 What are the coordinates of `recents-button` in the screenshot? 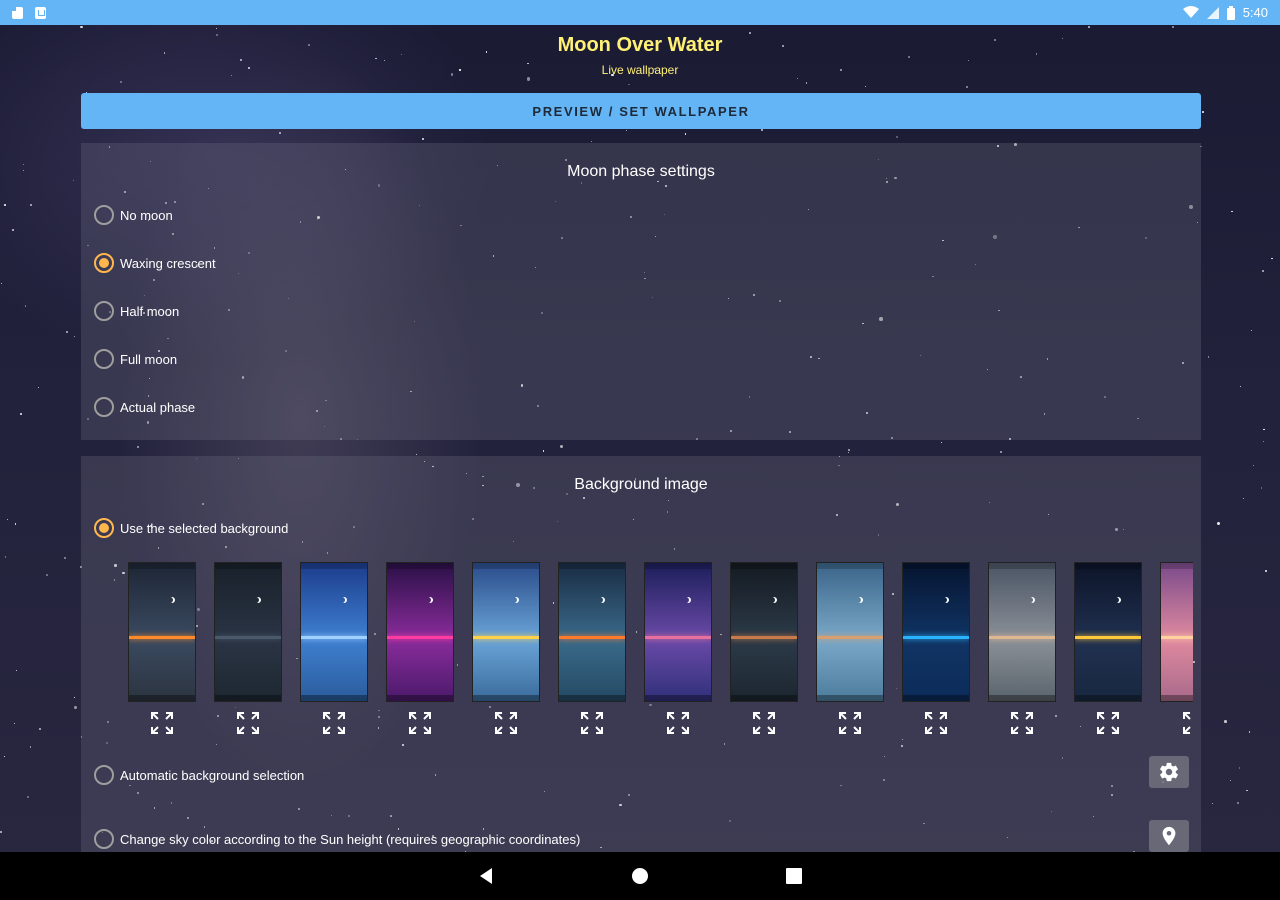 It's located at (794, 876).